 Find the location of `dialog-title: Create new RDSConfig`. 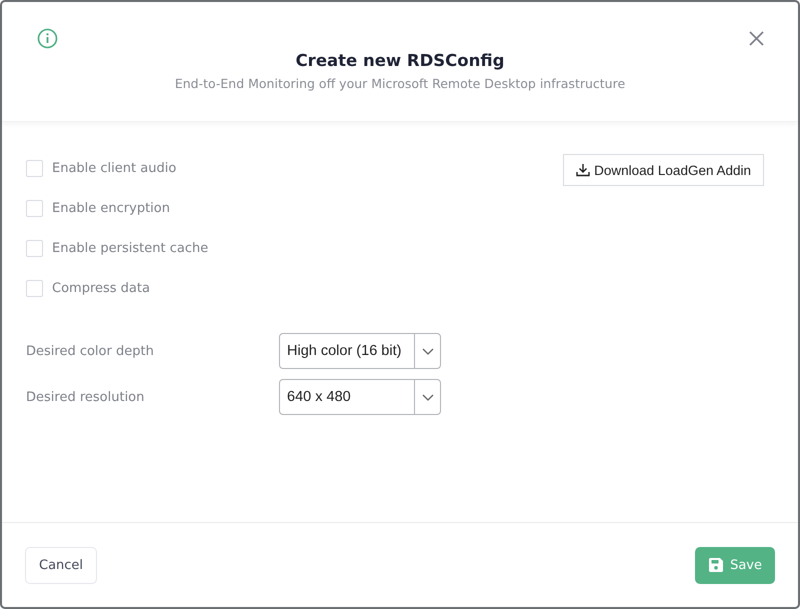

dialog-title: Create new RDSConfig is located at coordinates (400, 60).